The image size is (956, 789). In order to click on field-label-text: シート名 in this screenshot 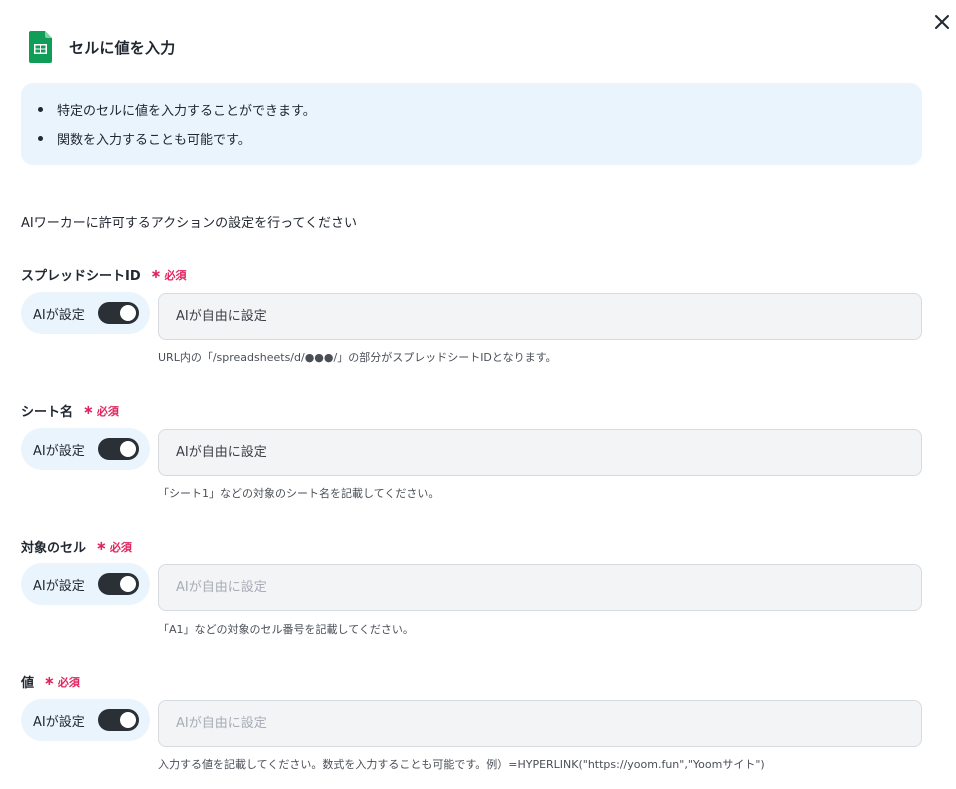, I will do `click(47, 412)`.